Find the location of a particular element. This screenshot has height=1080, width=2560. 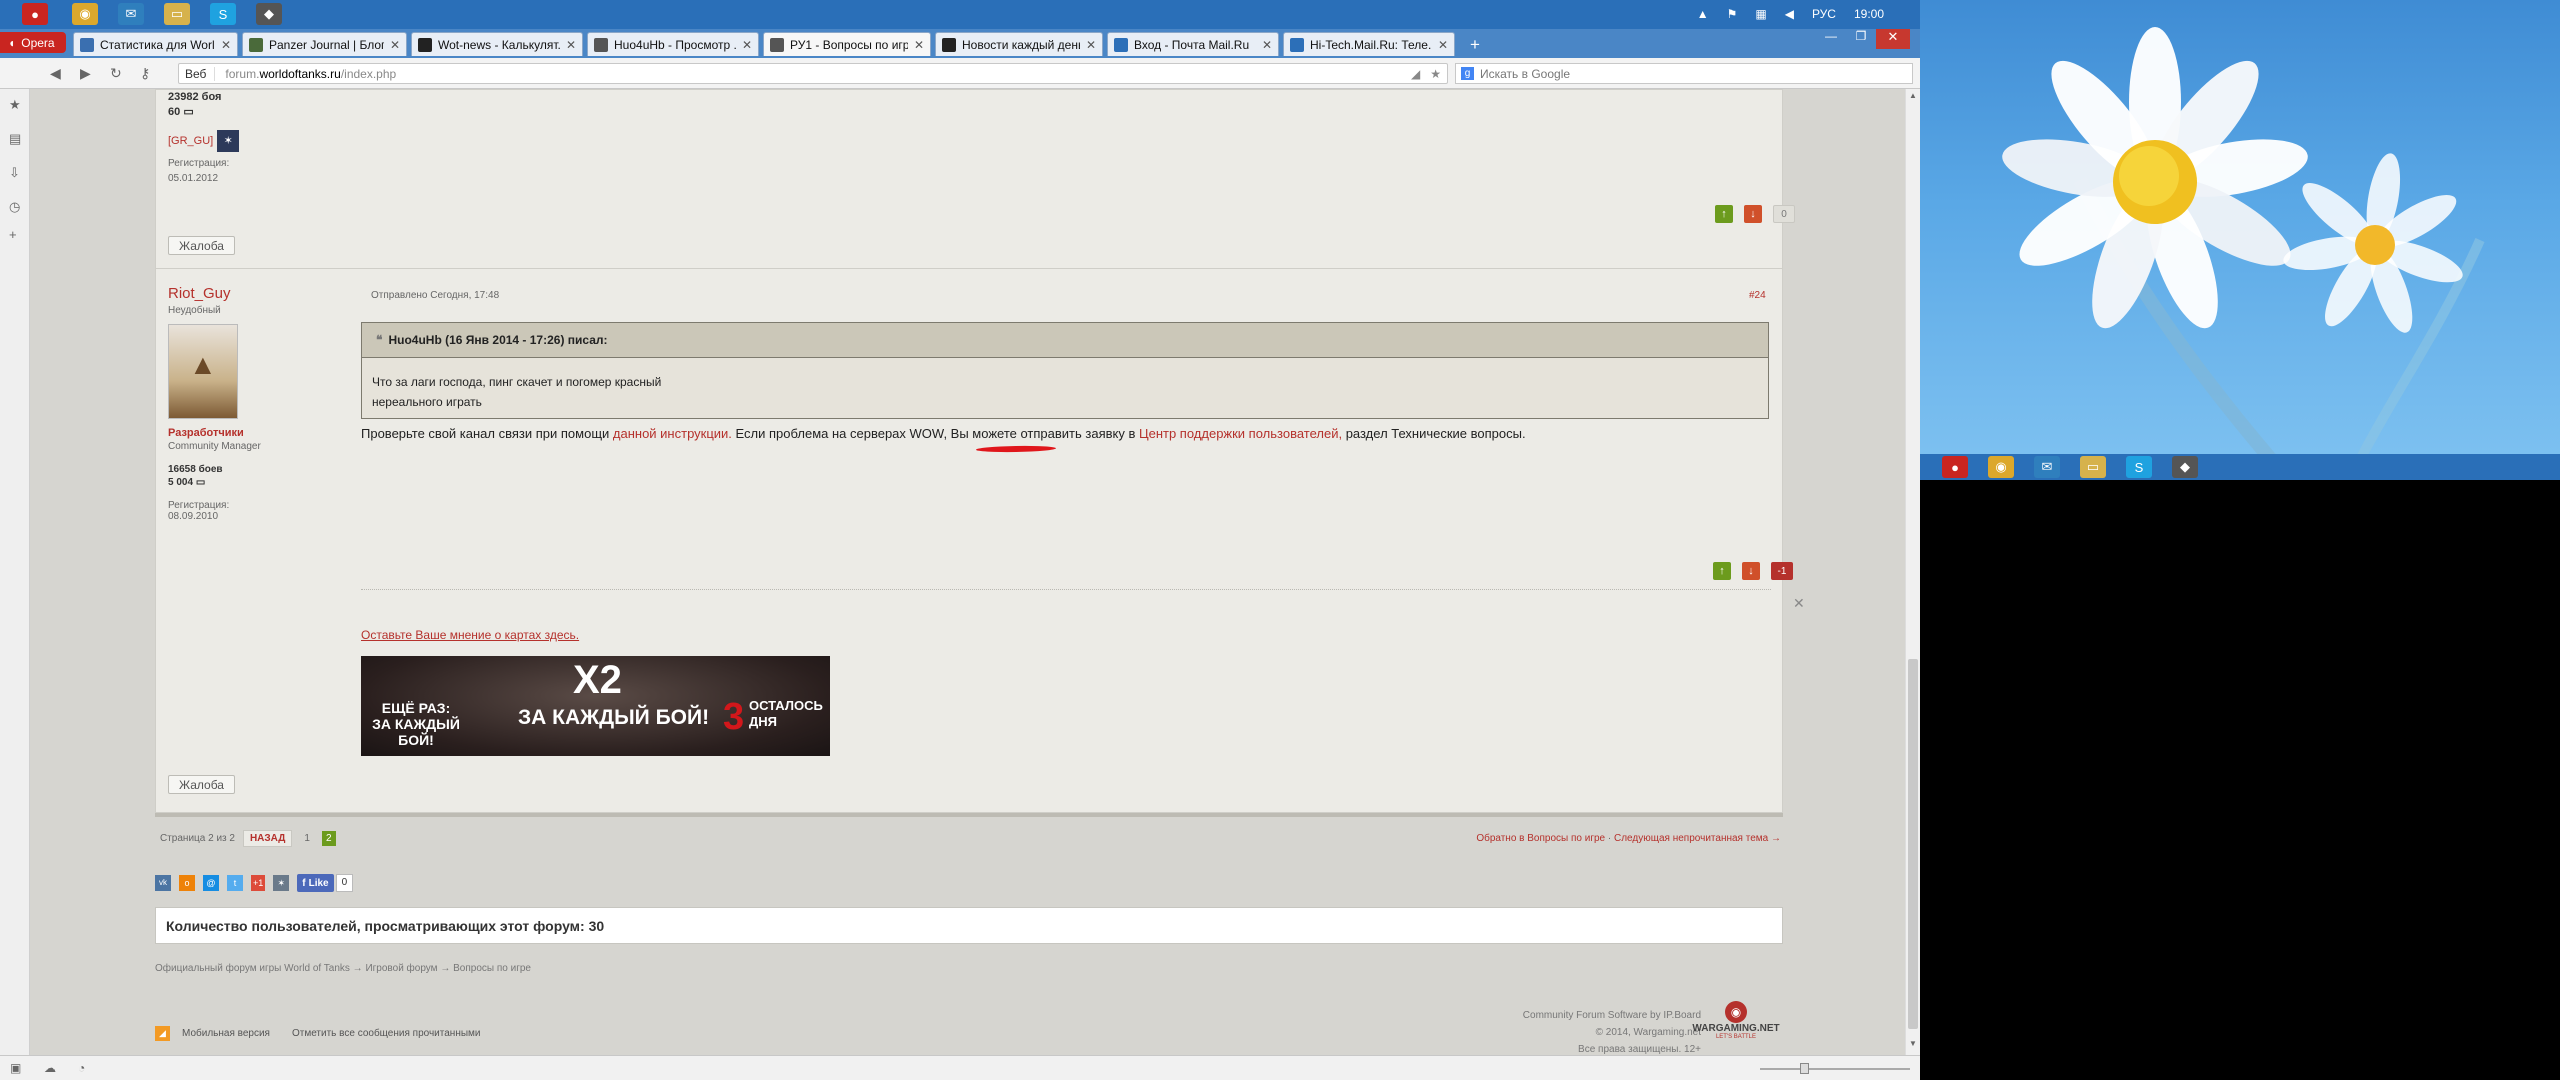

maximize-button: ❐ is located at coordinates (1861, 39).